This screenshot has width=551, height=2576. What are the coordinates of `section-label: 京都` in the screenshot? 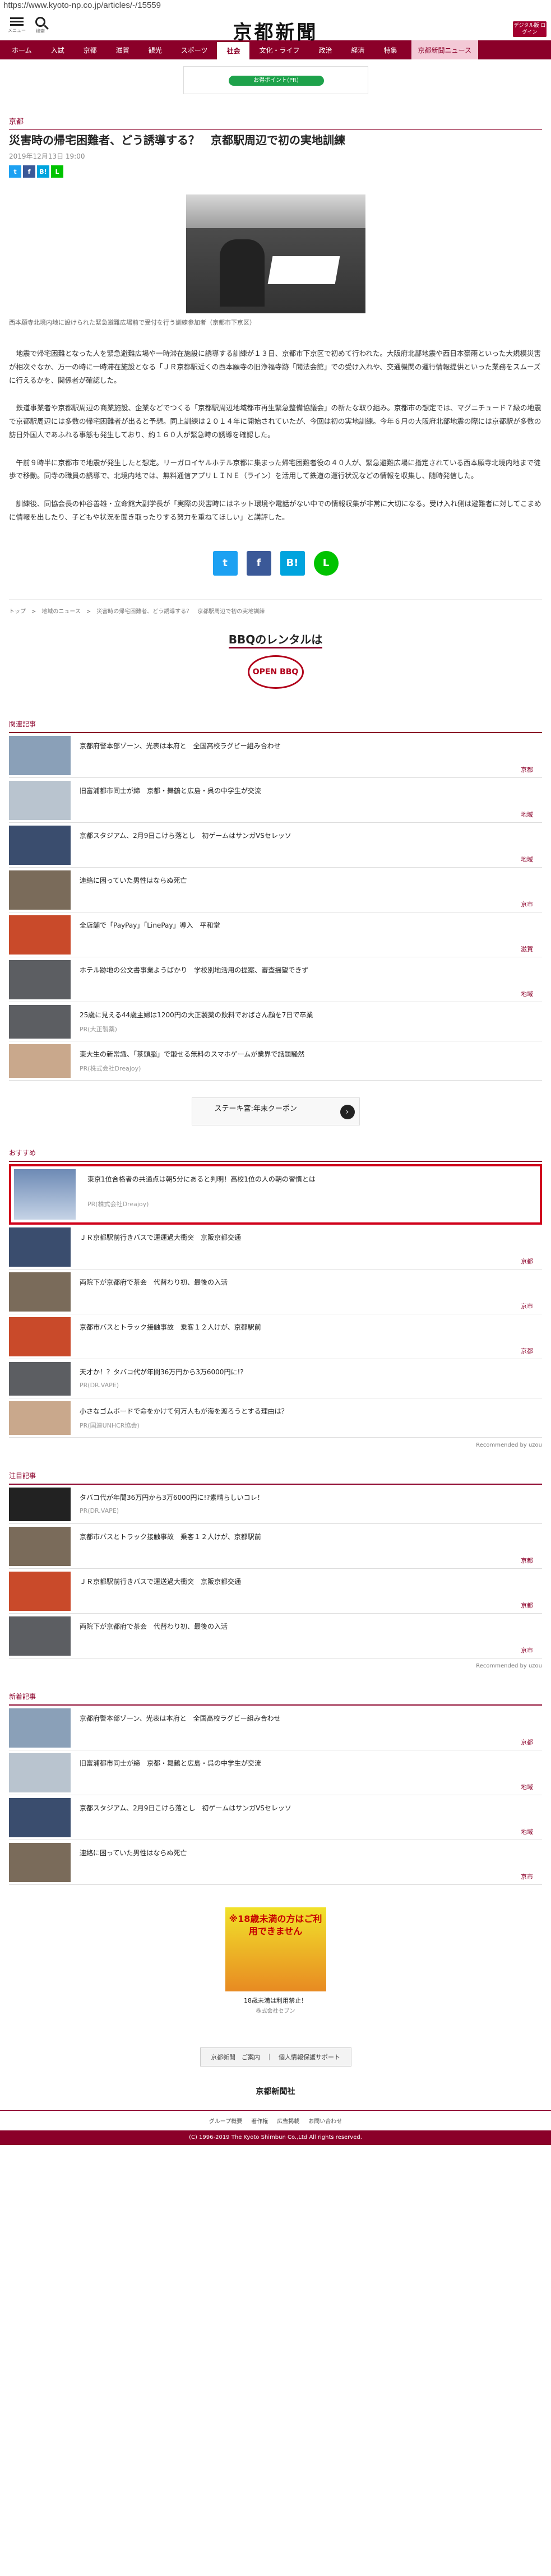 It's located at (275, 122).